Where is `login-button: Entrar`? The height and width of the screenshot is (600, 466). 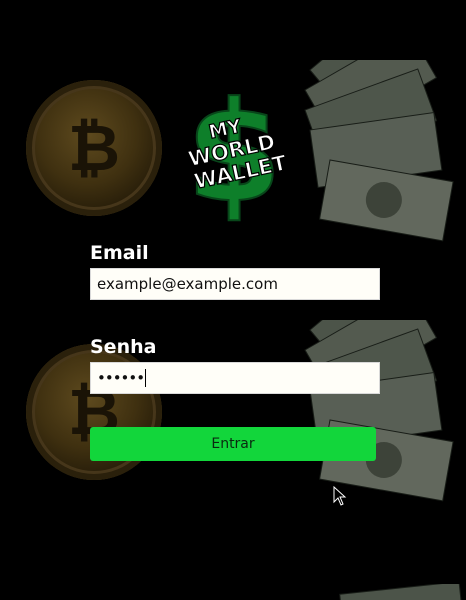
login-button: Entrar is located at coordinates (233, 444).